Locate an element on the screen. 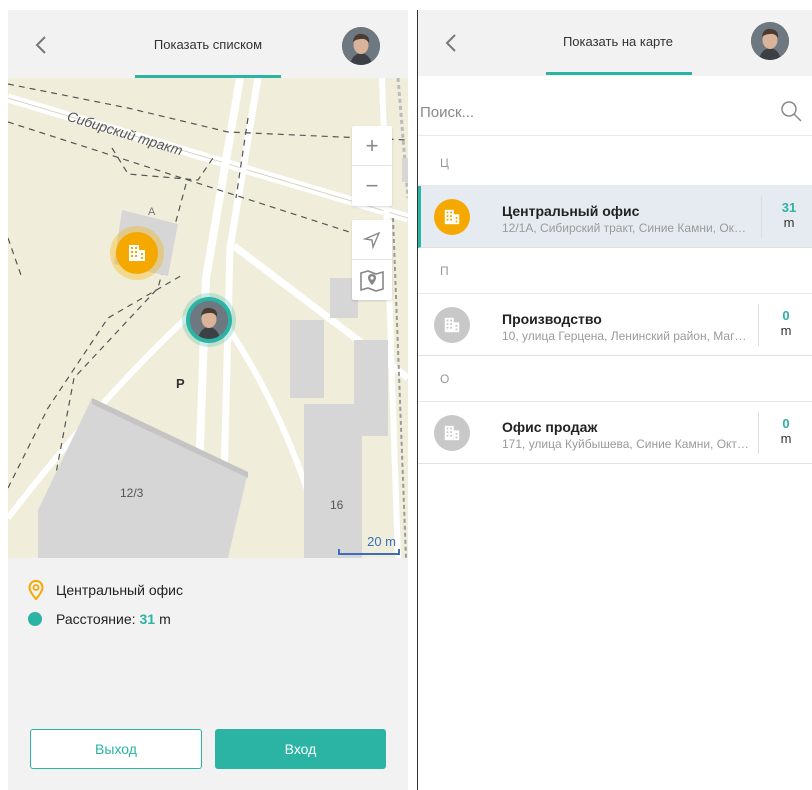 The height and width of the screenshot is (790, 812). map-pin-icon is located at coordinates (372, 281).